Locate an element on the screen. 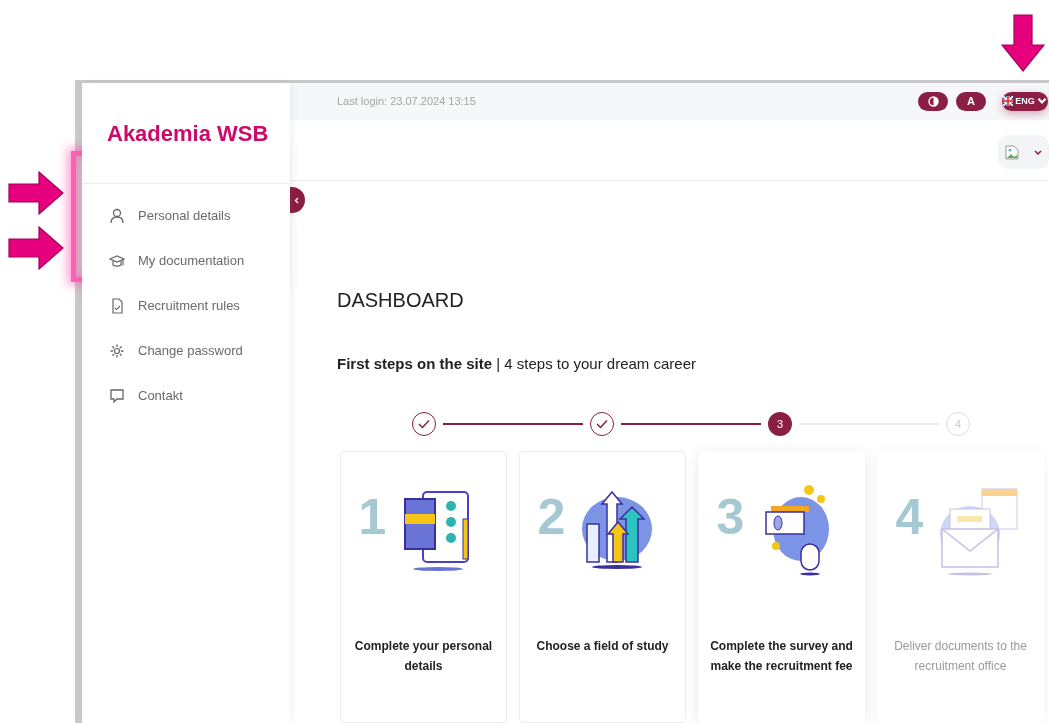 The width and height of the screenshot is (1049, 723). contrast-icon is located at coordinates (933, 101).